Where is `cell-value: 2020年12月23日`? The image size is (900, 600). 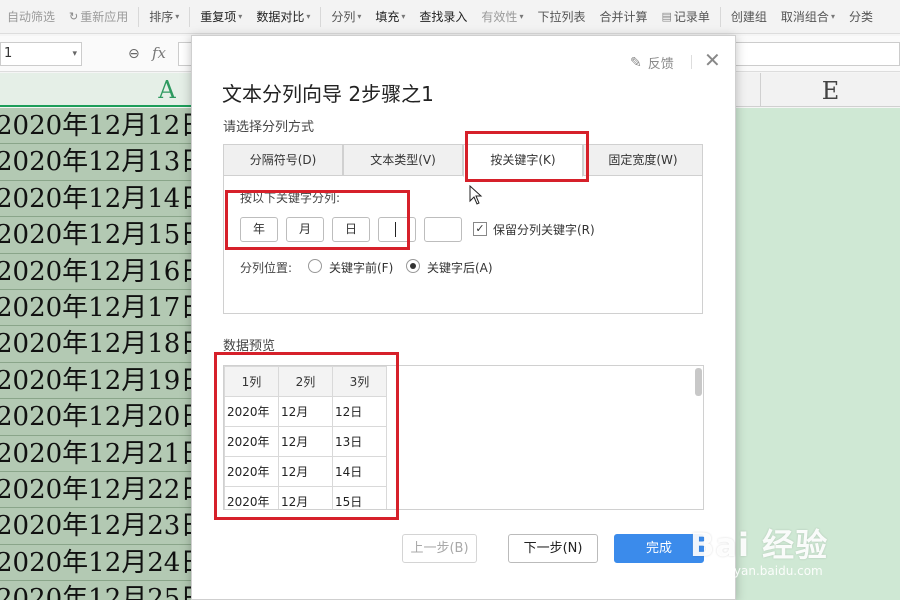 cell-value: 2020年12月23日 is located at coordinates (98, 526).